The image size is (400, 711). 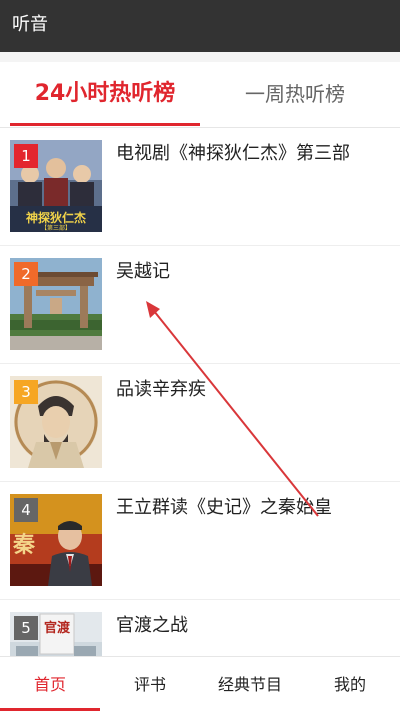 What do you see at coordinates (50, 684) in the screenshot?
I see `nav-home: 首页` at bounding box center [50, 684].